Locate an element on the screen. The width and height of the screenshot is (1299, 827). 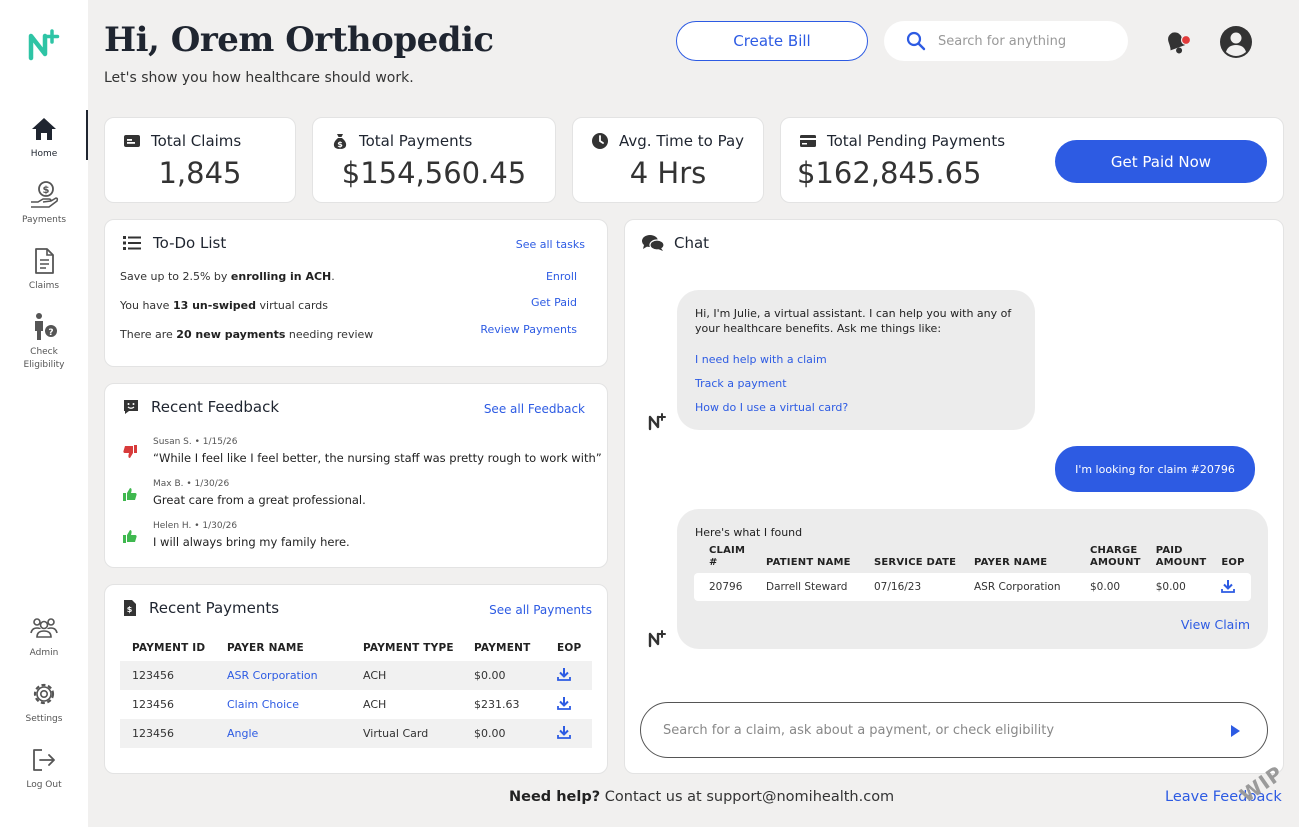
table-row: 123456 ASR Corporation ACH $0.00 is located at coordinates (356, 675).